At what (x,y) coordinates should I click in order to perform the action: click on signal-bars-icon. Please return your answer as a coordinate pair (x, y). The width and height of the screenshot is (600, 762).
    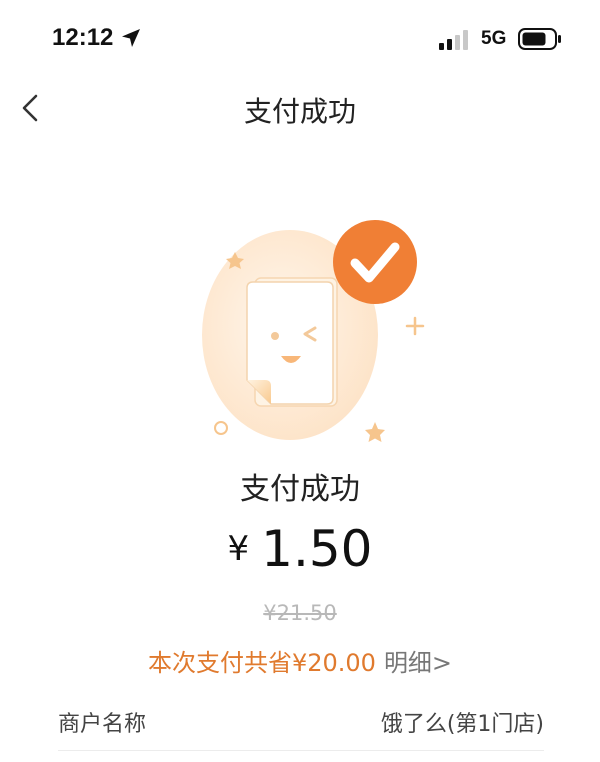
    Looking at the image, I should click on (453, 40).